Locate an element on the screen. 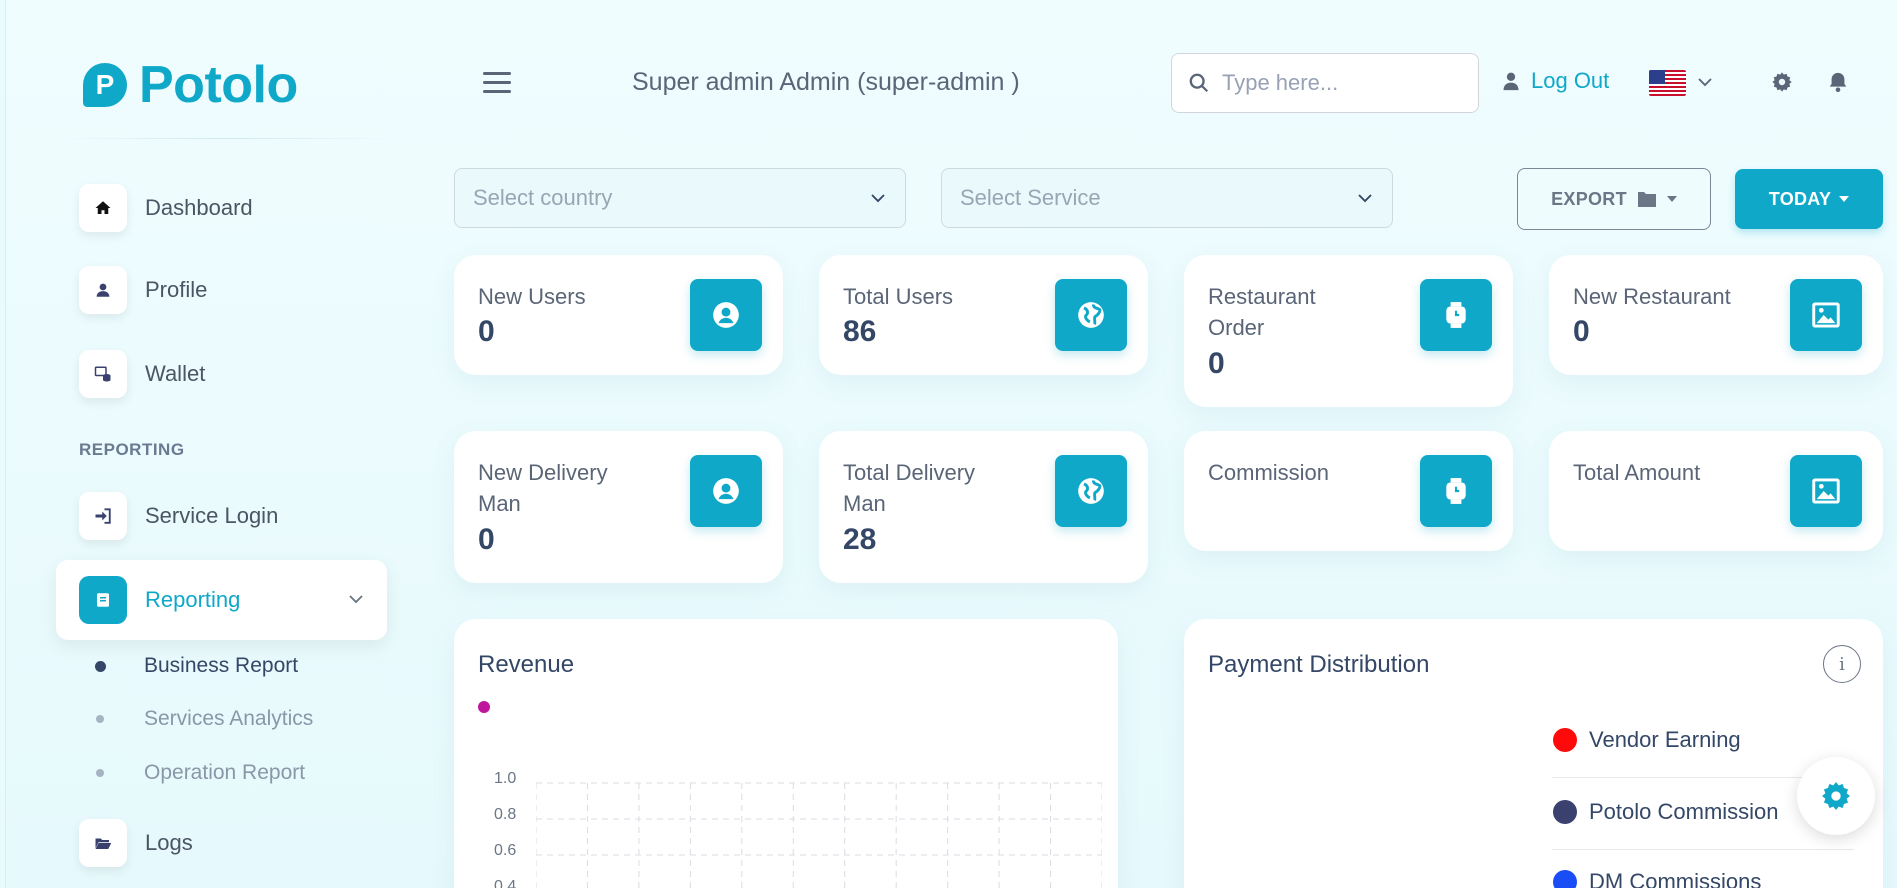  bullet-icon is located at coordinates (100, 666).